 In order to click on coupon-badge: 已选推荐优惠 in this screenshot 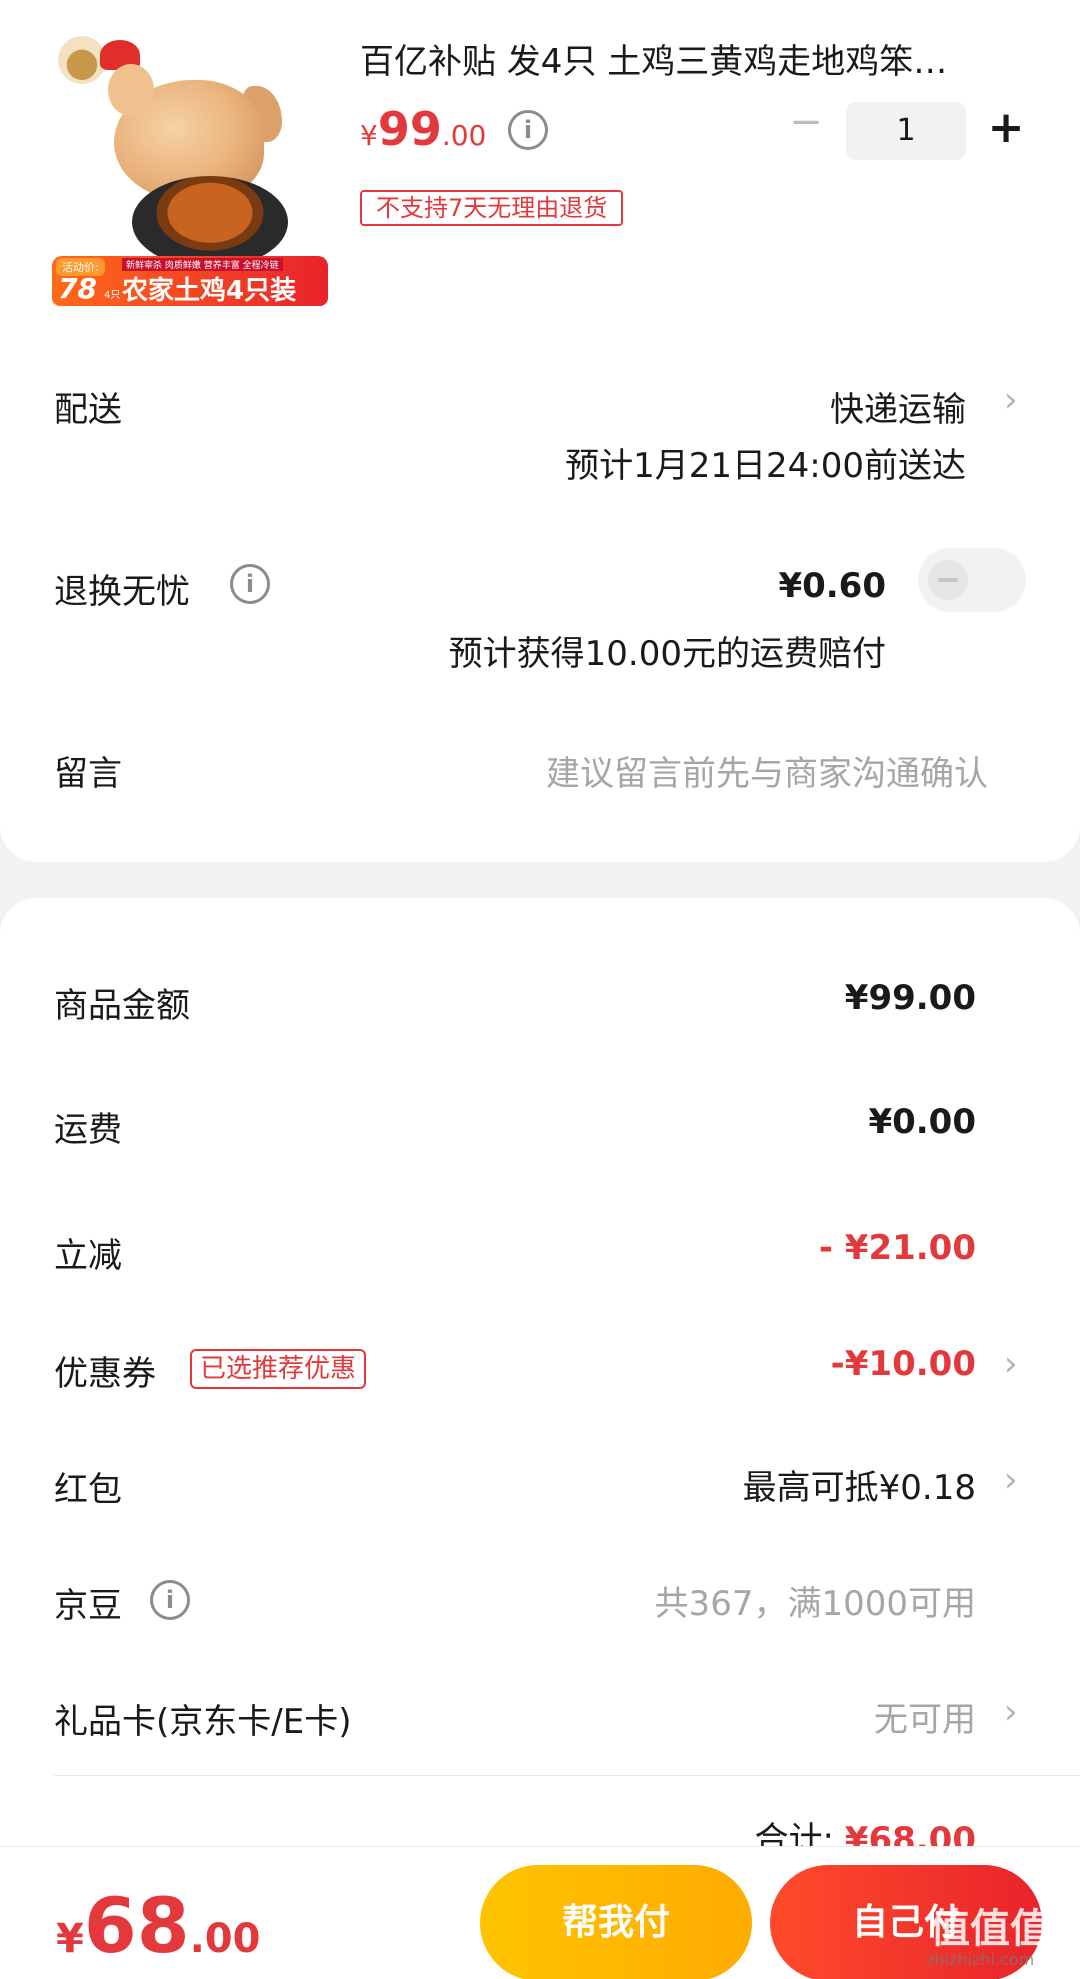, I will do `click(278, 1369)`.